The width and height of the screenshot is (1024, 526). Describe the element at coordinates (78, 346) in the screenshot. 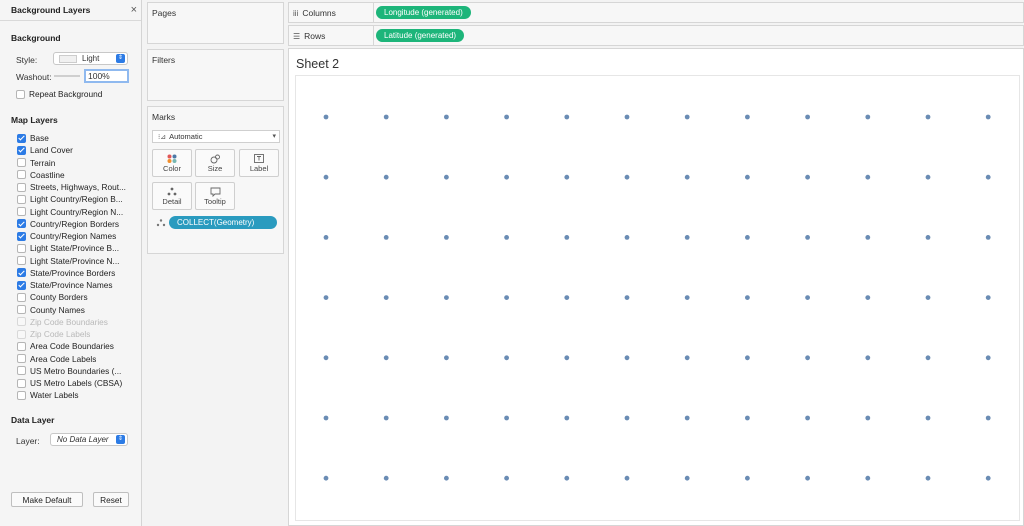

I see `map-layer-checkbox: Area Code Boundaries` at that location.